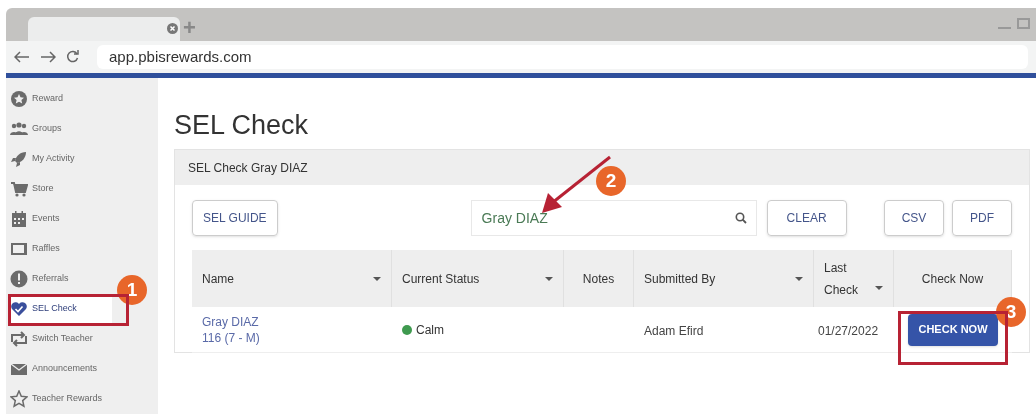 This screenshot has width=1036, height=414. What do you see at coordinates (60, 219) in the screenshot?
I see `sidebar-item: Events` at bounding box center [60, 219].